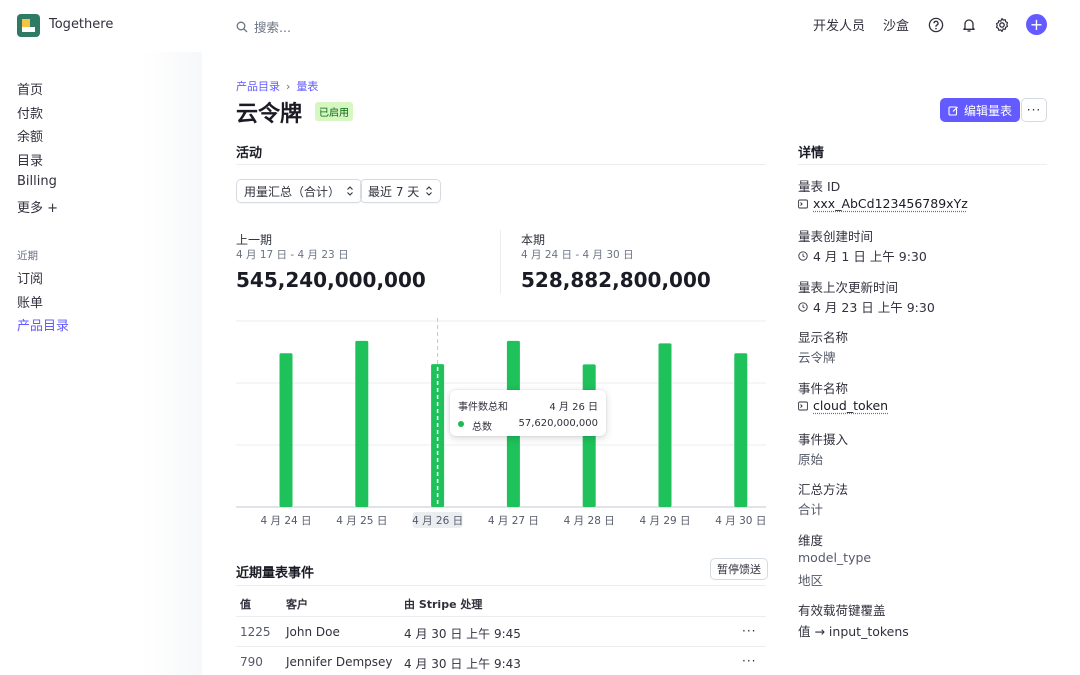 The width and height of the screenshot is (1080, 675). What do you see at coordinates (540, 26) in the screenshot?
I see `top-bar: Togethere 搜索... 开发人员 沙盒 +` at bounding box center [540, 26].